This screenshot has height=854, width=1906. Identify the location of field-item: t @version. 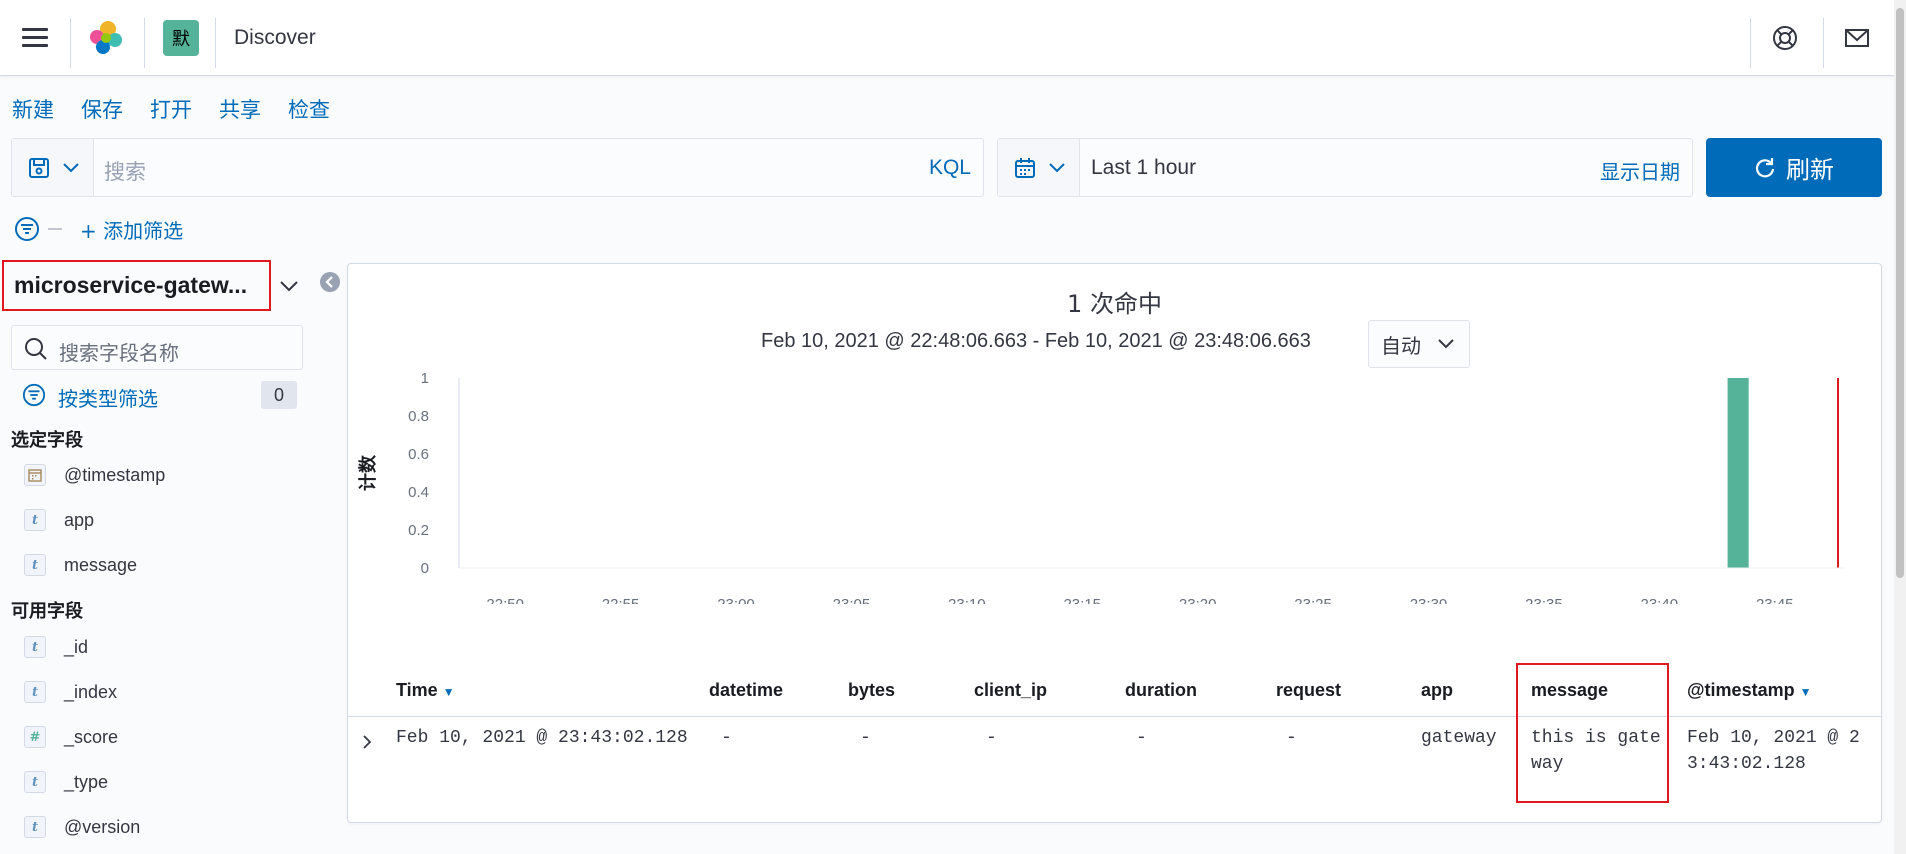
(82, 827).